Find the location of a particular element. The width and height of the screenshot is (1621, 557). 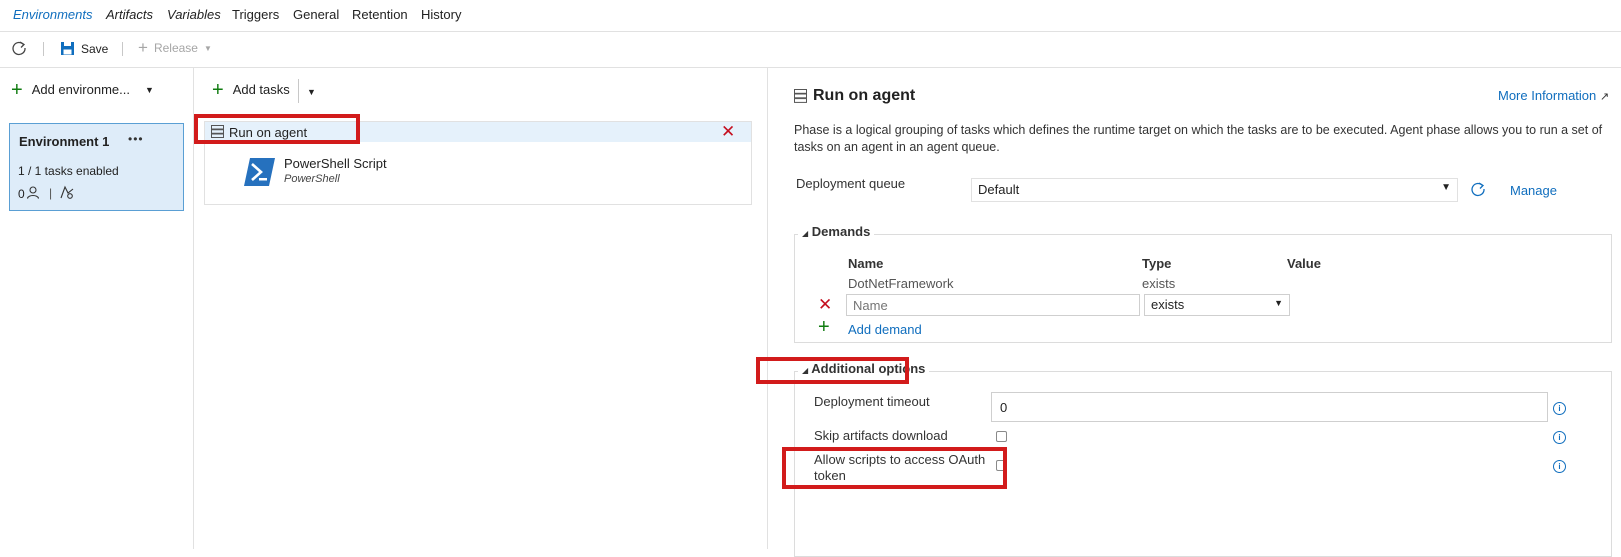

remove-demand-icon: ✕ is located at coordinates (825, 305).